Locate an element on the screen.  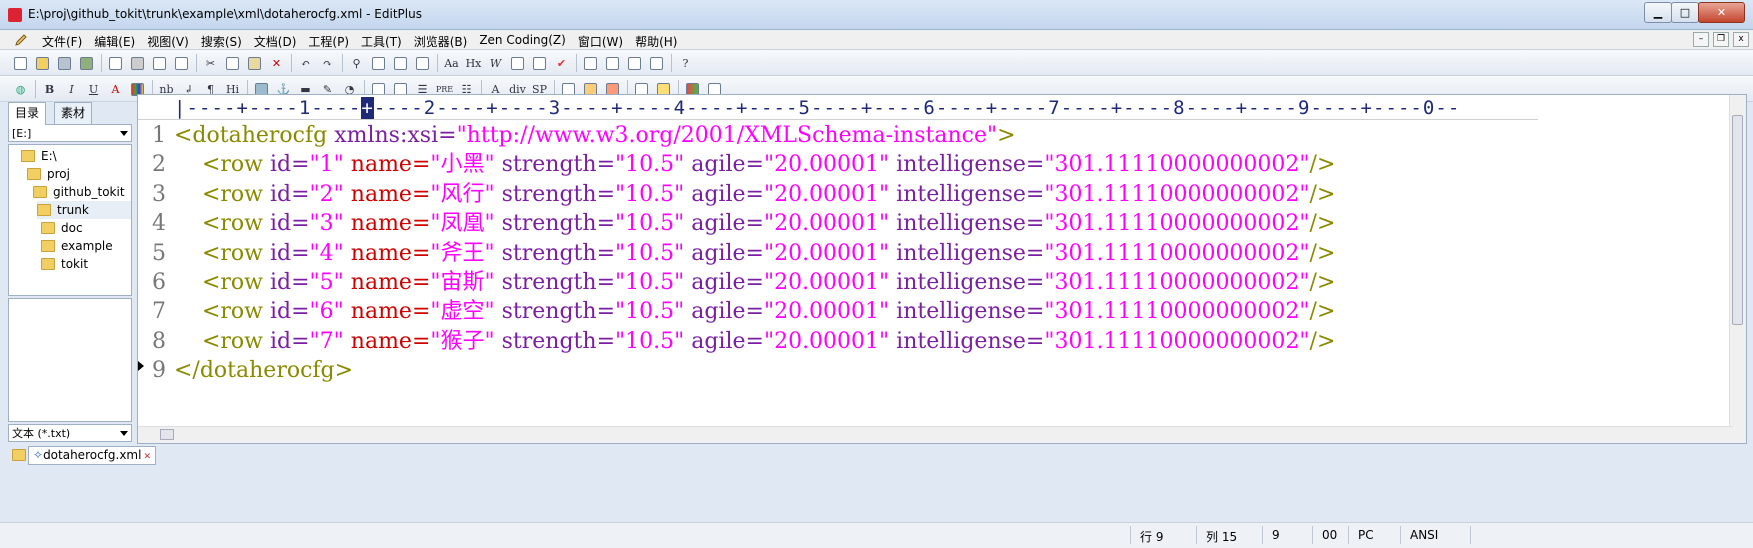
tab-clips: 素材 is located at coordinates (73, 113).